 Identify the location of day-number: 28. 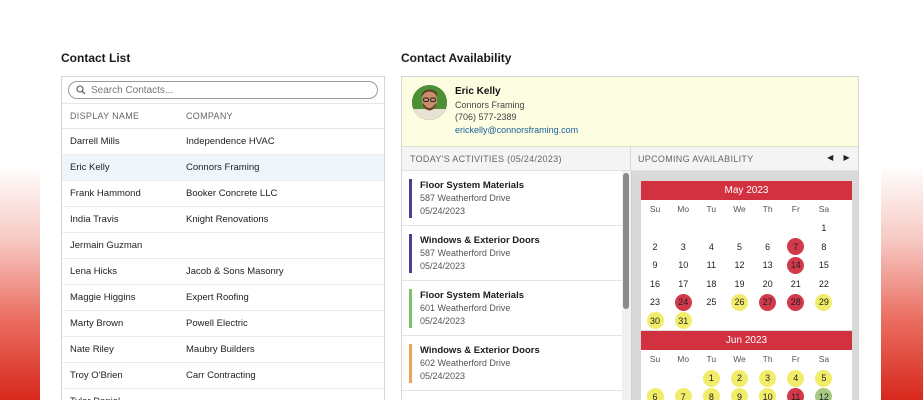
(796, 302).